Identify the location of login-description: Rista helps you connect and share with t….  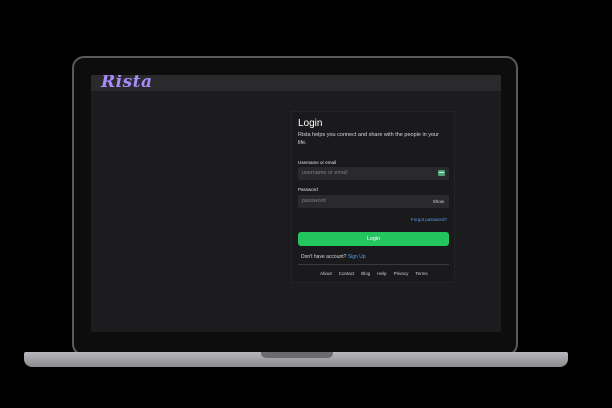
(368, 139).